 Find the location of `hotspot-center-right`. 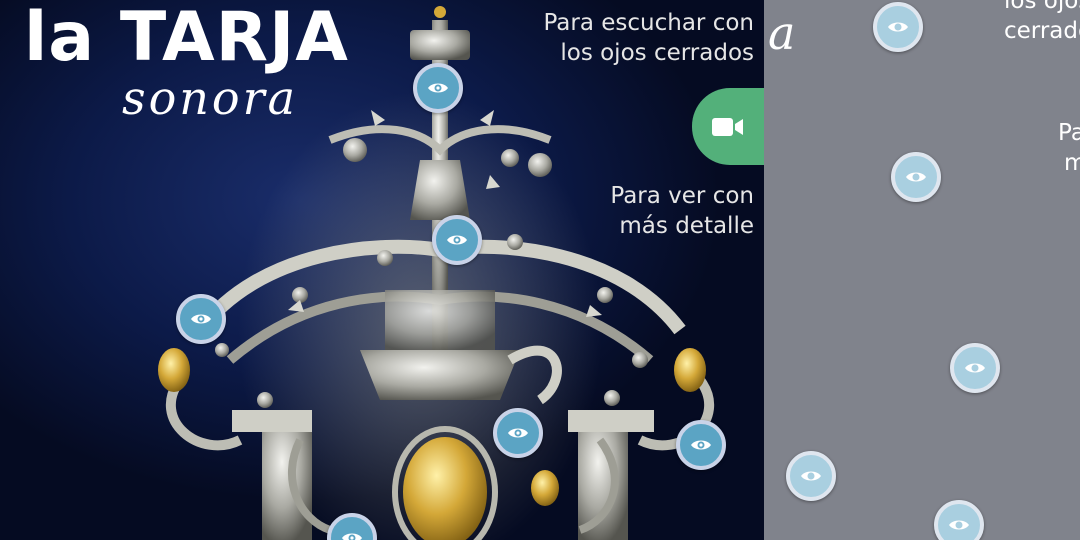

hotspot-center-right is located at coordinates (518, 433).